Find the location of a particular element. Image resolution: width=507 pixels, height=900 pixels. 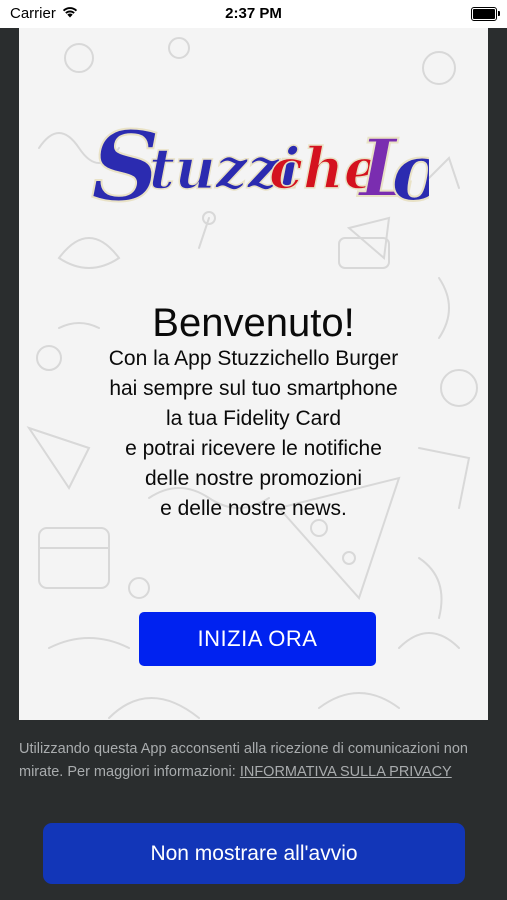

welcome-line: delle nostre promozioni is located at coordinates (253, 478).